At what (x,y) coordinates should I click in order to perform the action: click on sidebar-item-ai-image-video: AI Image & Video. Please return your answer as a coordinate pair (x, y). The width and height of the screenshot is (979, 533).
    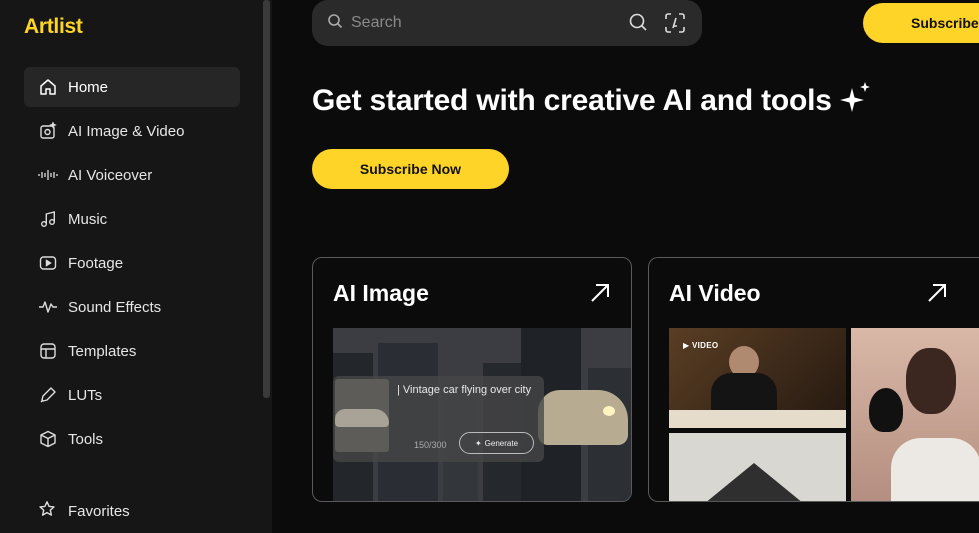
    Looking at the image, I should click on (132, 131).